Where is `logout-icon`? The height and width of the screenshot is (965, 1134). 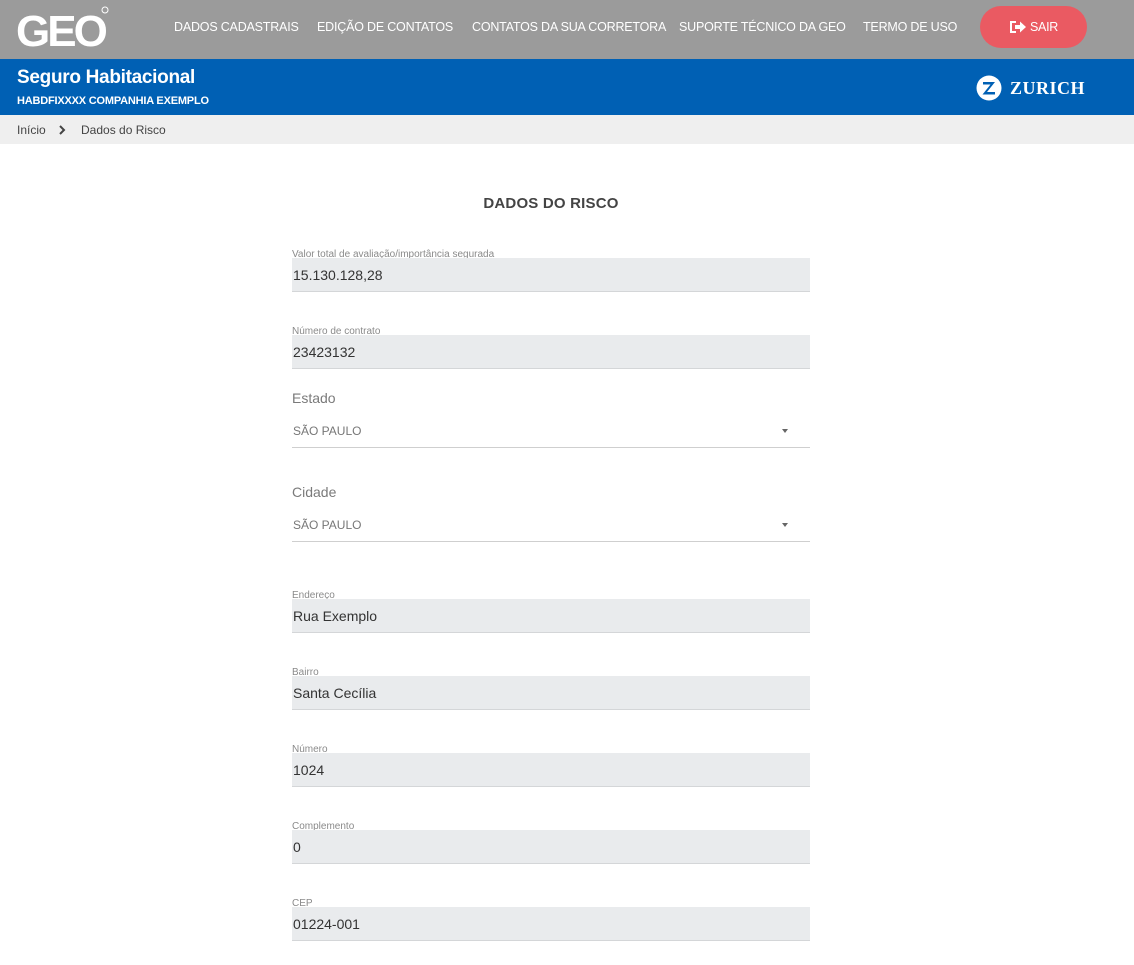 logout-icon is located at coordinates (1018, 27).